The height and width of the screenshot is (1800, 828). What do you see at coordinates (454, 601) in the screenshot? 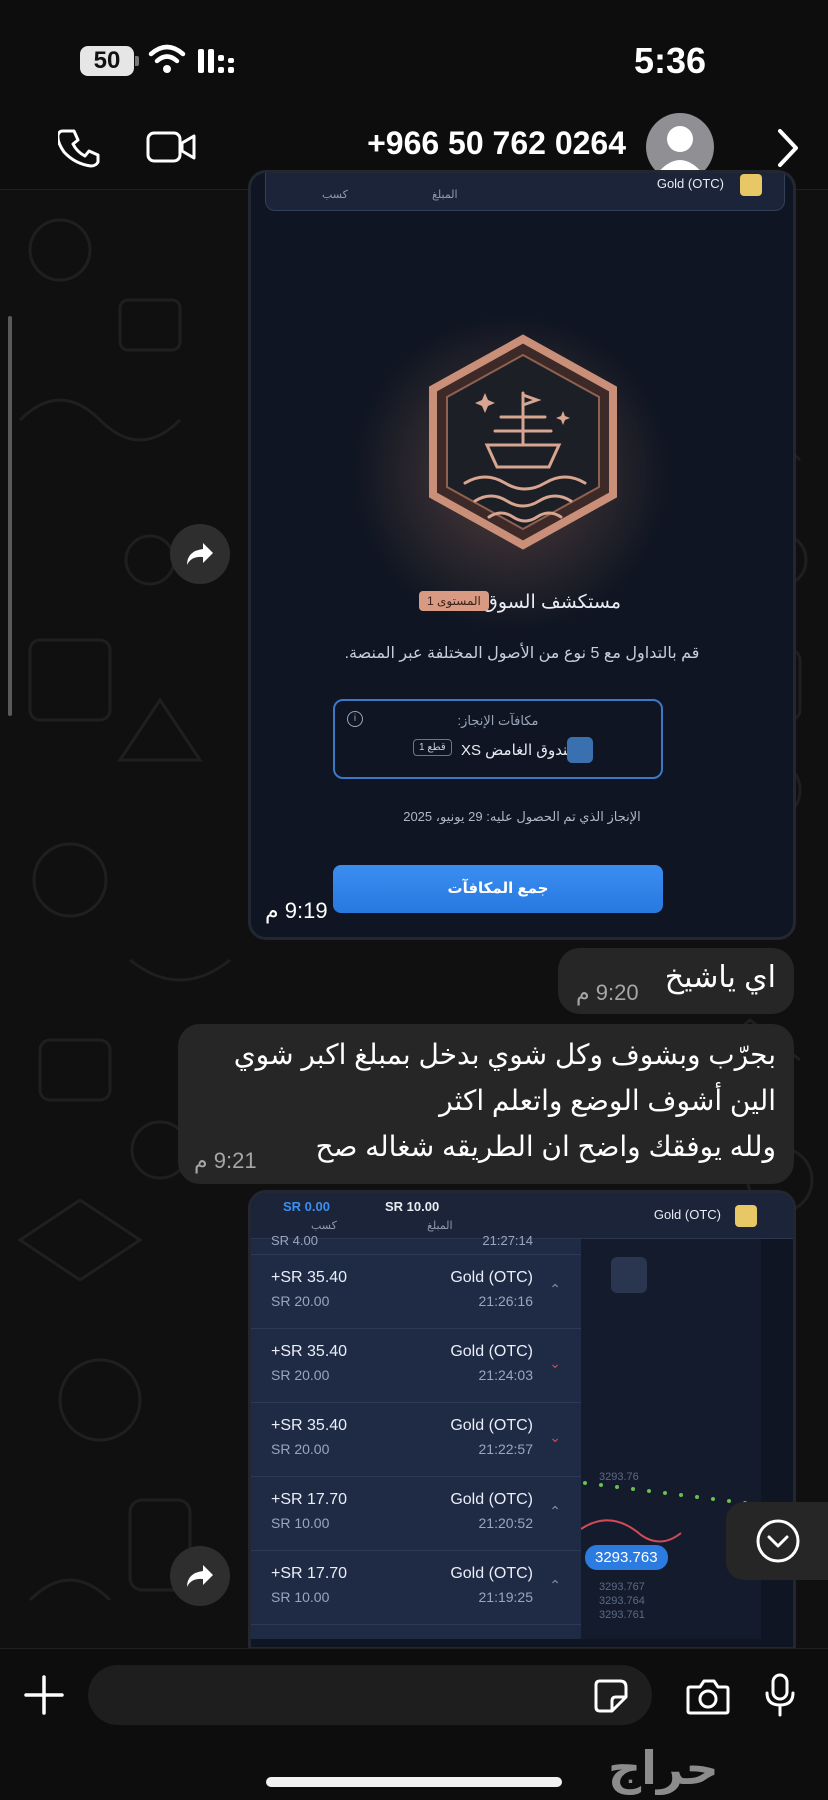
I see `level-badge: المستوى 1` at bounding box center [454, 601].